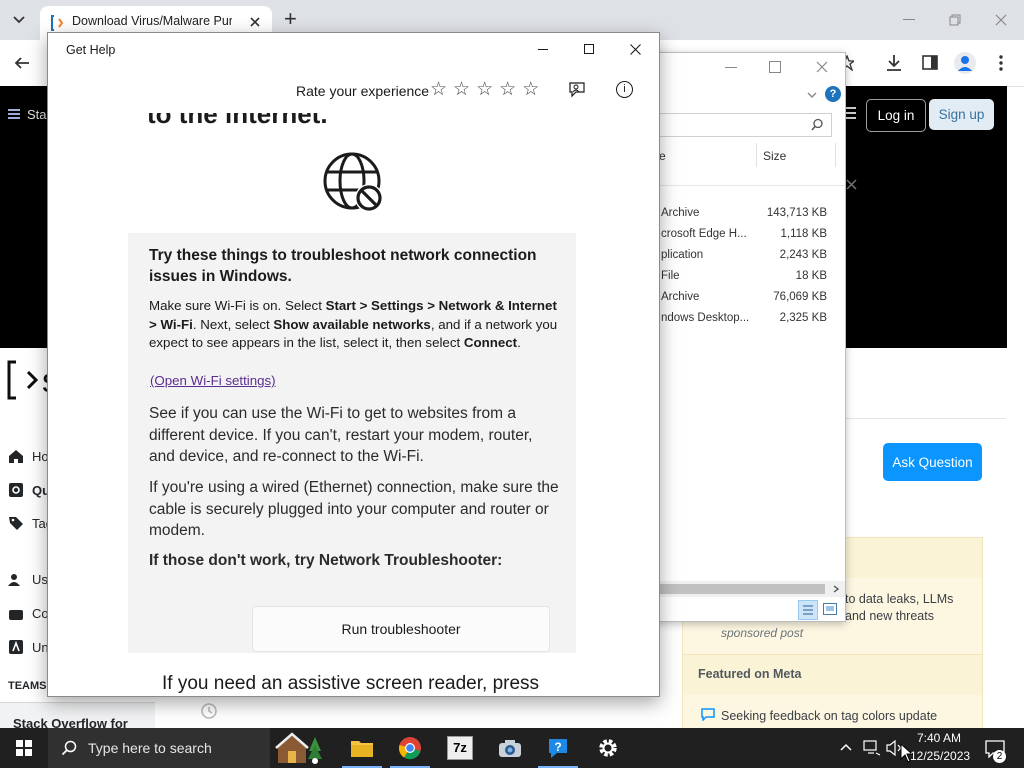  I want to click on feedback-icon, so click(577, 90).